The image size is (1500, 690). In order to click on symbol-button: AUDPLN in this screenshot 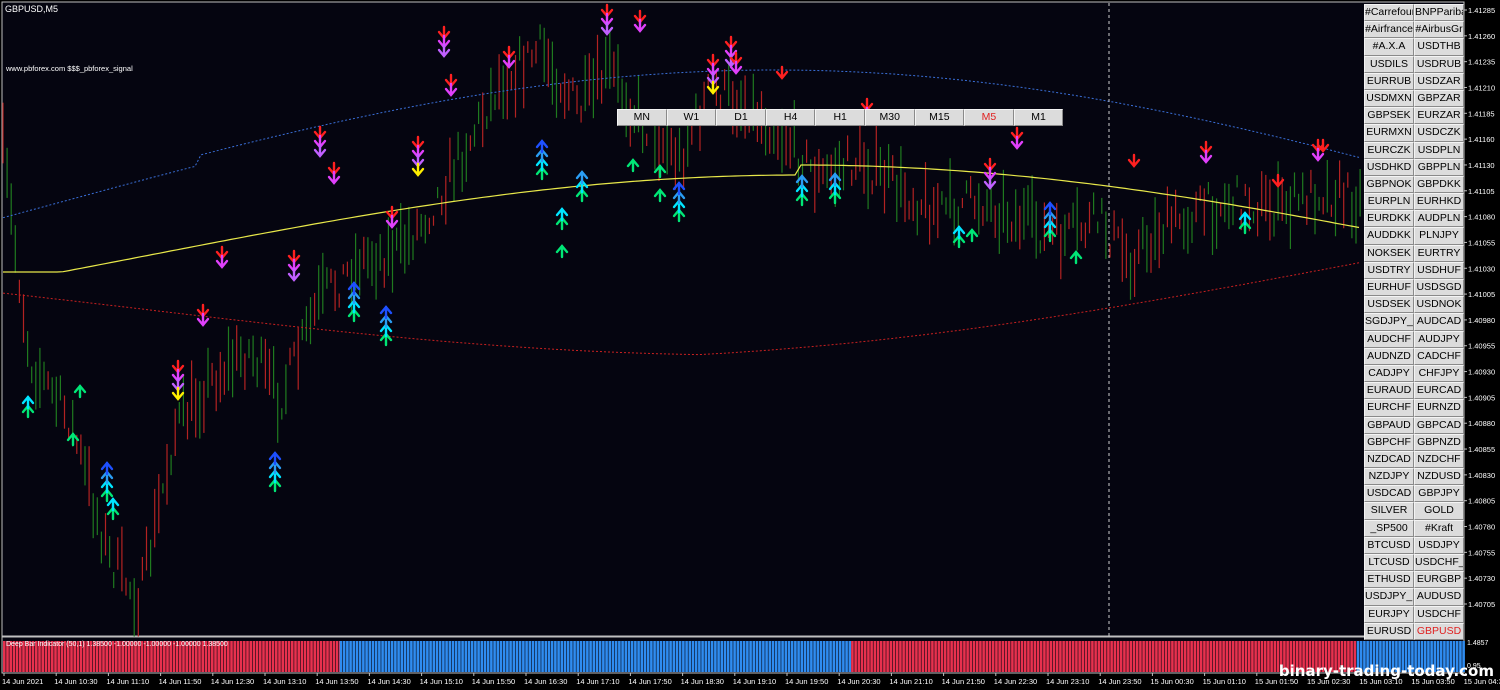, I will do `click(1439, 219)`.